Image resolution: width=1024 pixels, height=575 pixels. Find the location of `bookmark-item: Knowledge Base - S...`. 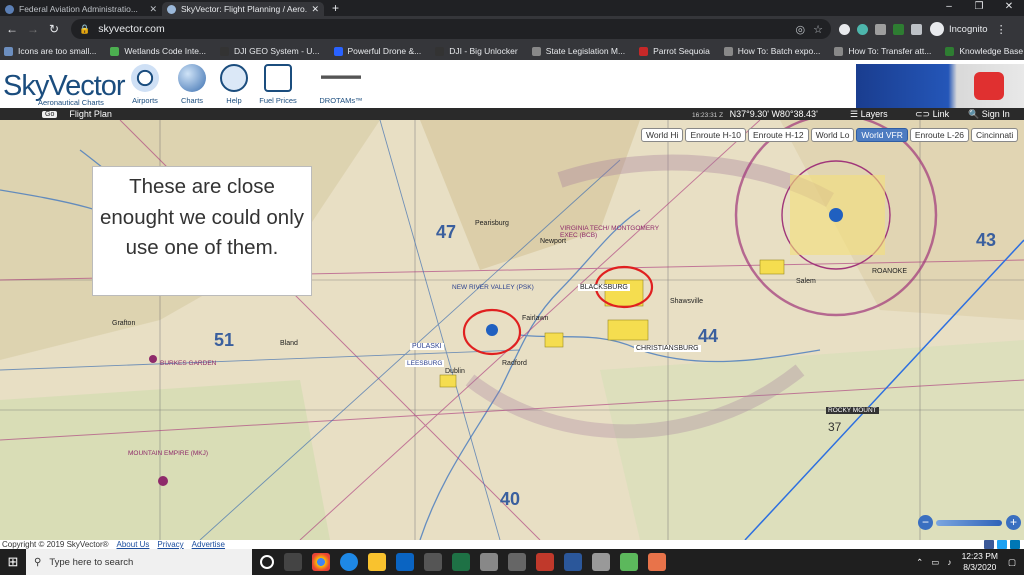

bookmark-item: Knowledge Base - S... is located at coordinates (984, 51).